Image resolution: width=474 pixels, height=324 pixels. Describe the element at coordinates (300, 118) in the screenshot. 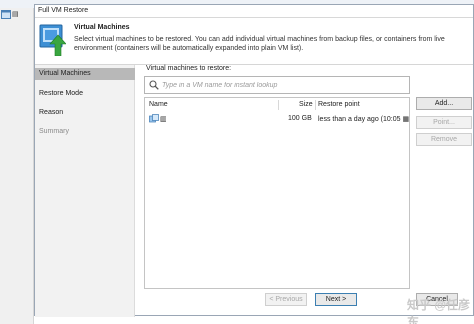

I see `vm-size-cell: 100 GB` at that location.